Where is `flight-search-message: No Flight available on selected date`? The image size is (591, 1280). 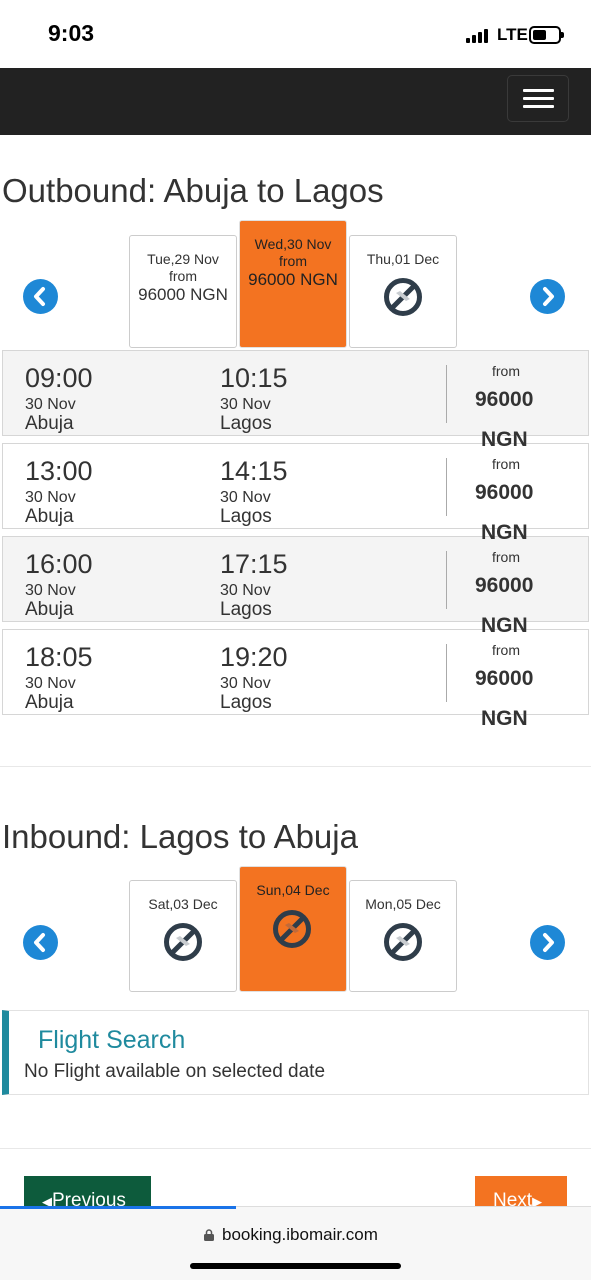 flight-search-message: No Flight available on selected date is located at coordinates (175, 1071).